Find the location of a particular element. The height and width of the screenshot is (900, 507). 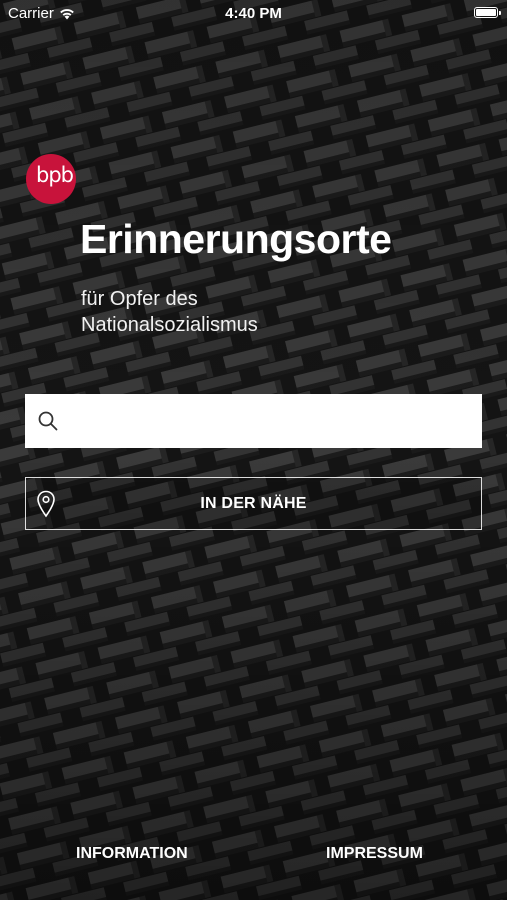

bpb-logo: bpb is located at coordinates (51, 179).